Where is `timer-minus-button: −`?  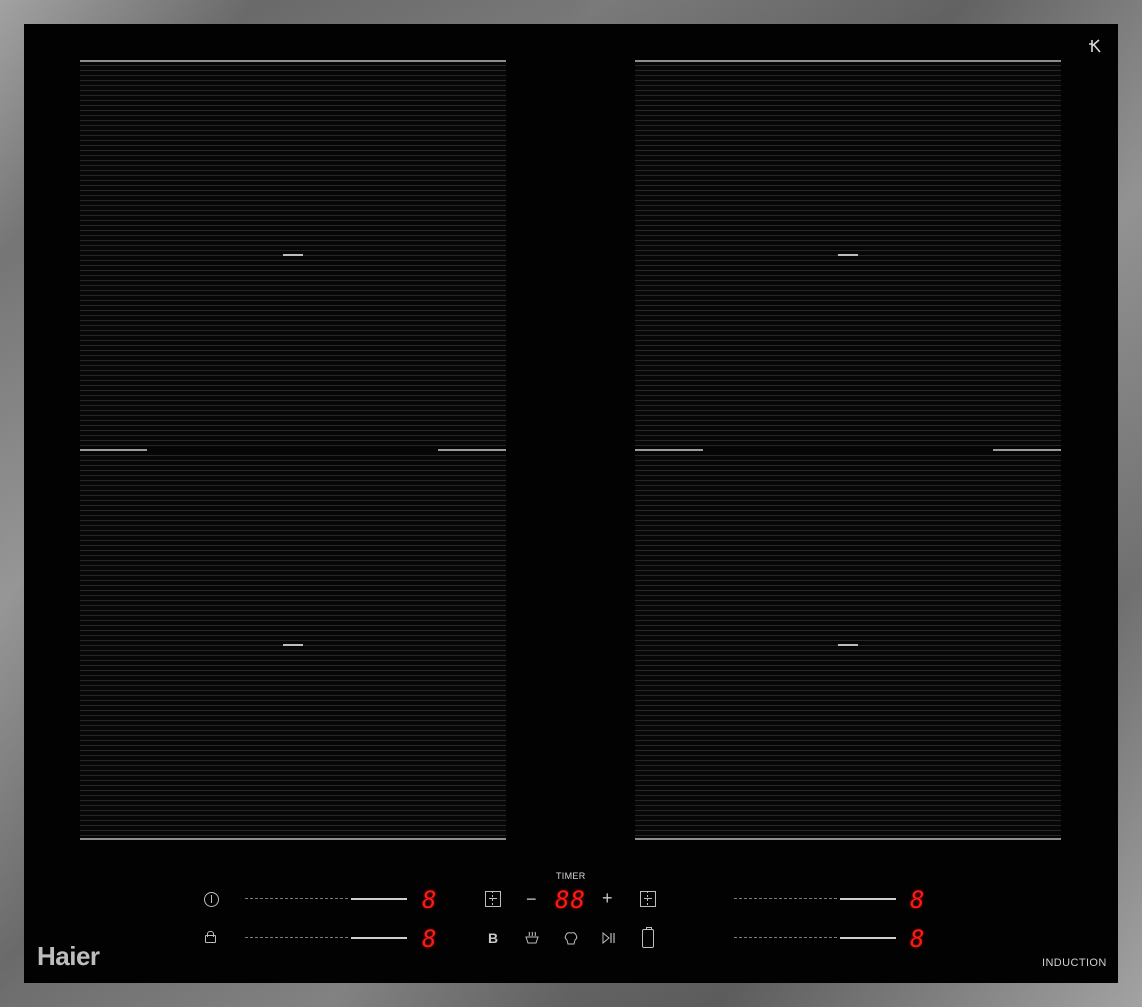
timer-minus-button: − is located at coordinates (531, 899).